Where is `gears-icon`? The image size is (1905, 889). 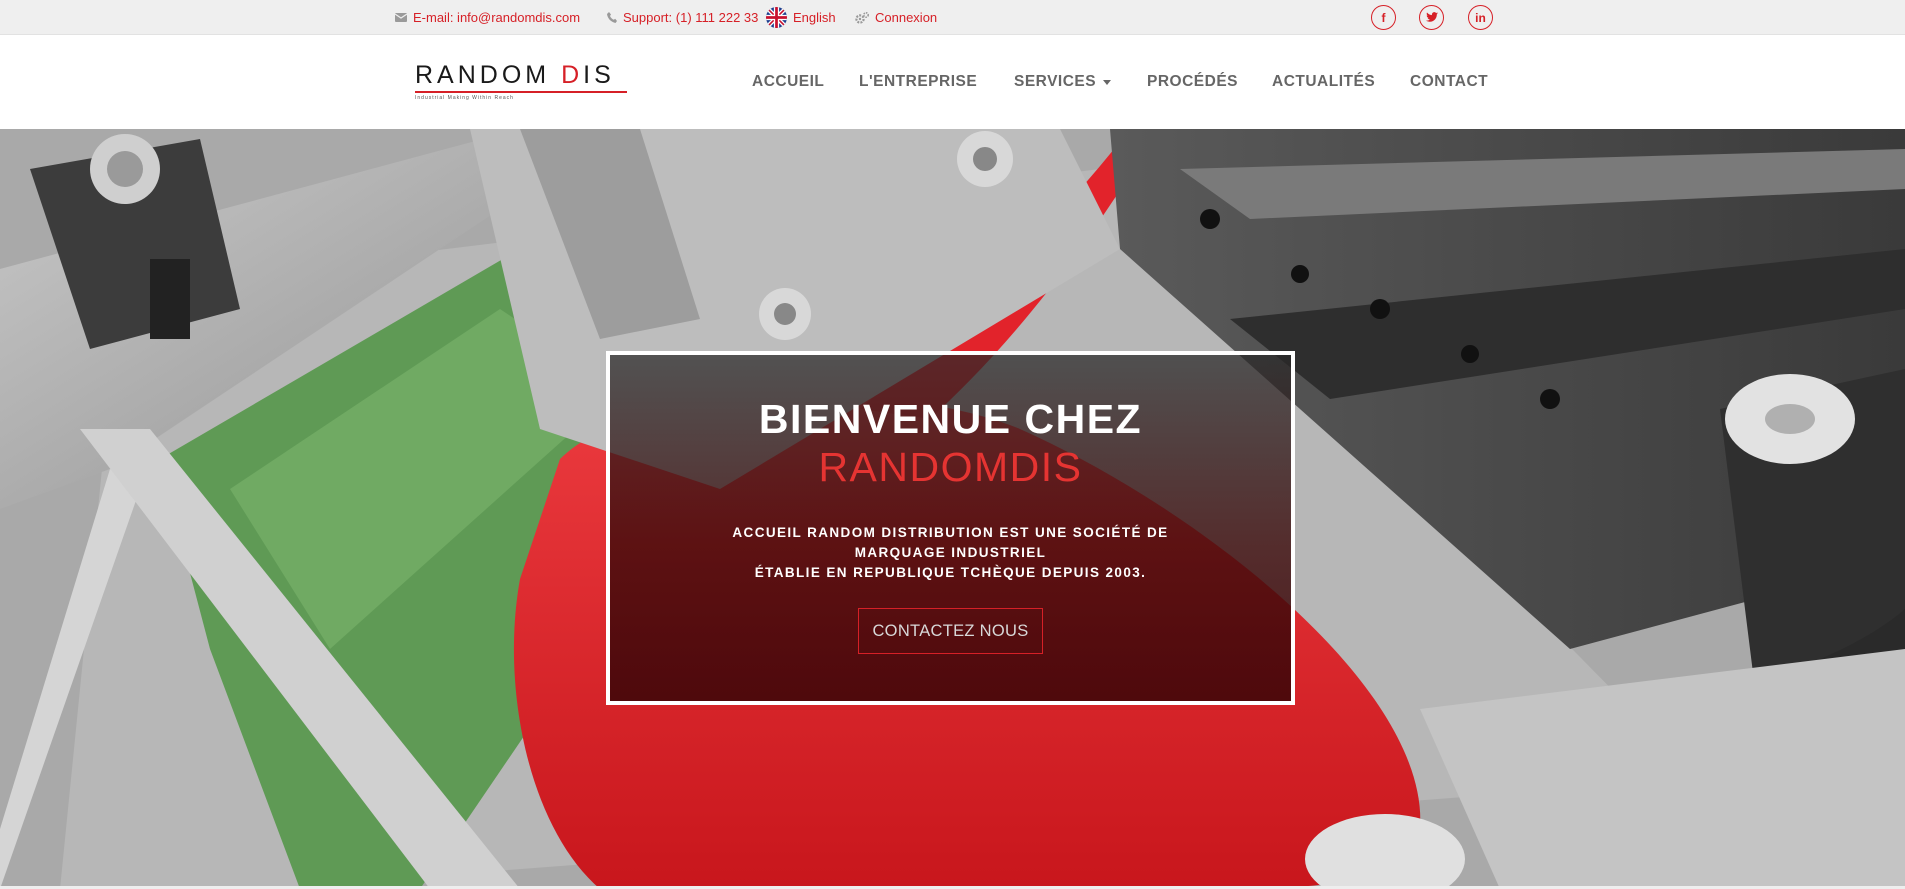 gears-icon is located at coordinates (862, 17).